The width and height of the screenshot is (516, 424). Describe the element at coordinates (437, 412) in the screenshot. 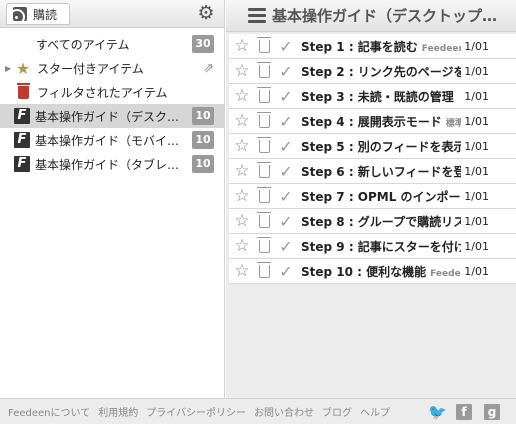

I see `twitter-icon: 🐦` at that location.